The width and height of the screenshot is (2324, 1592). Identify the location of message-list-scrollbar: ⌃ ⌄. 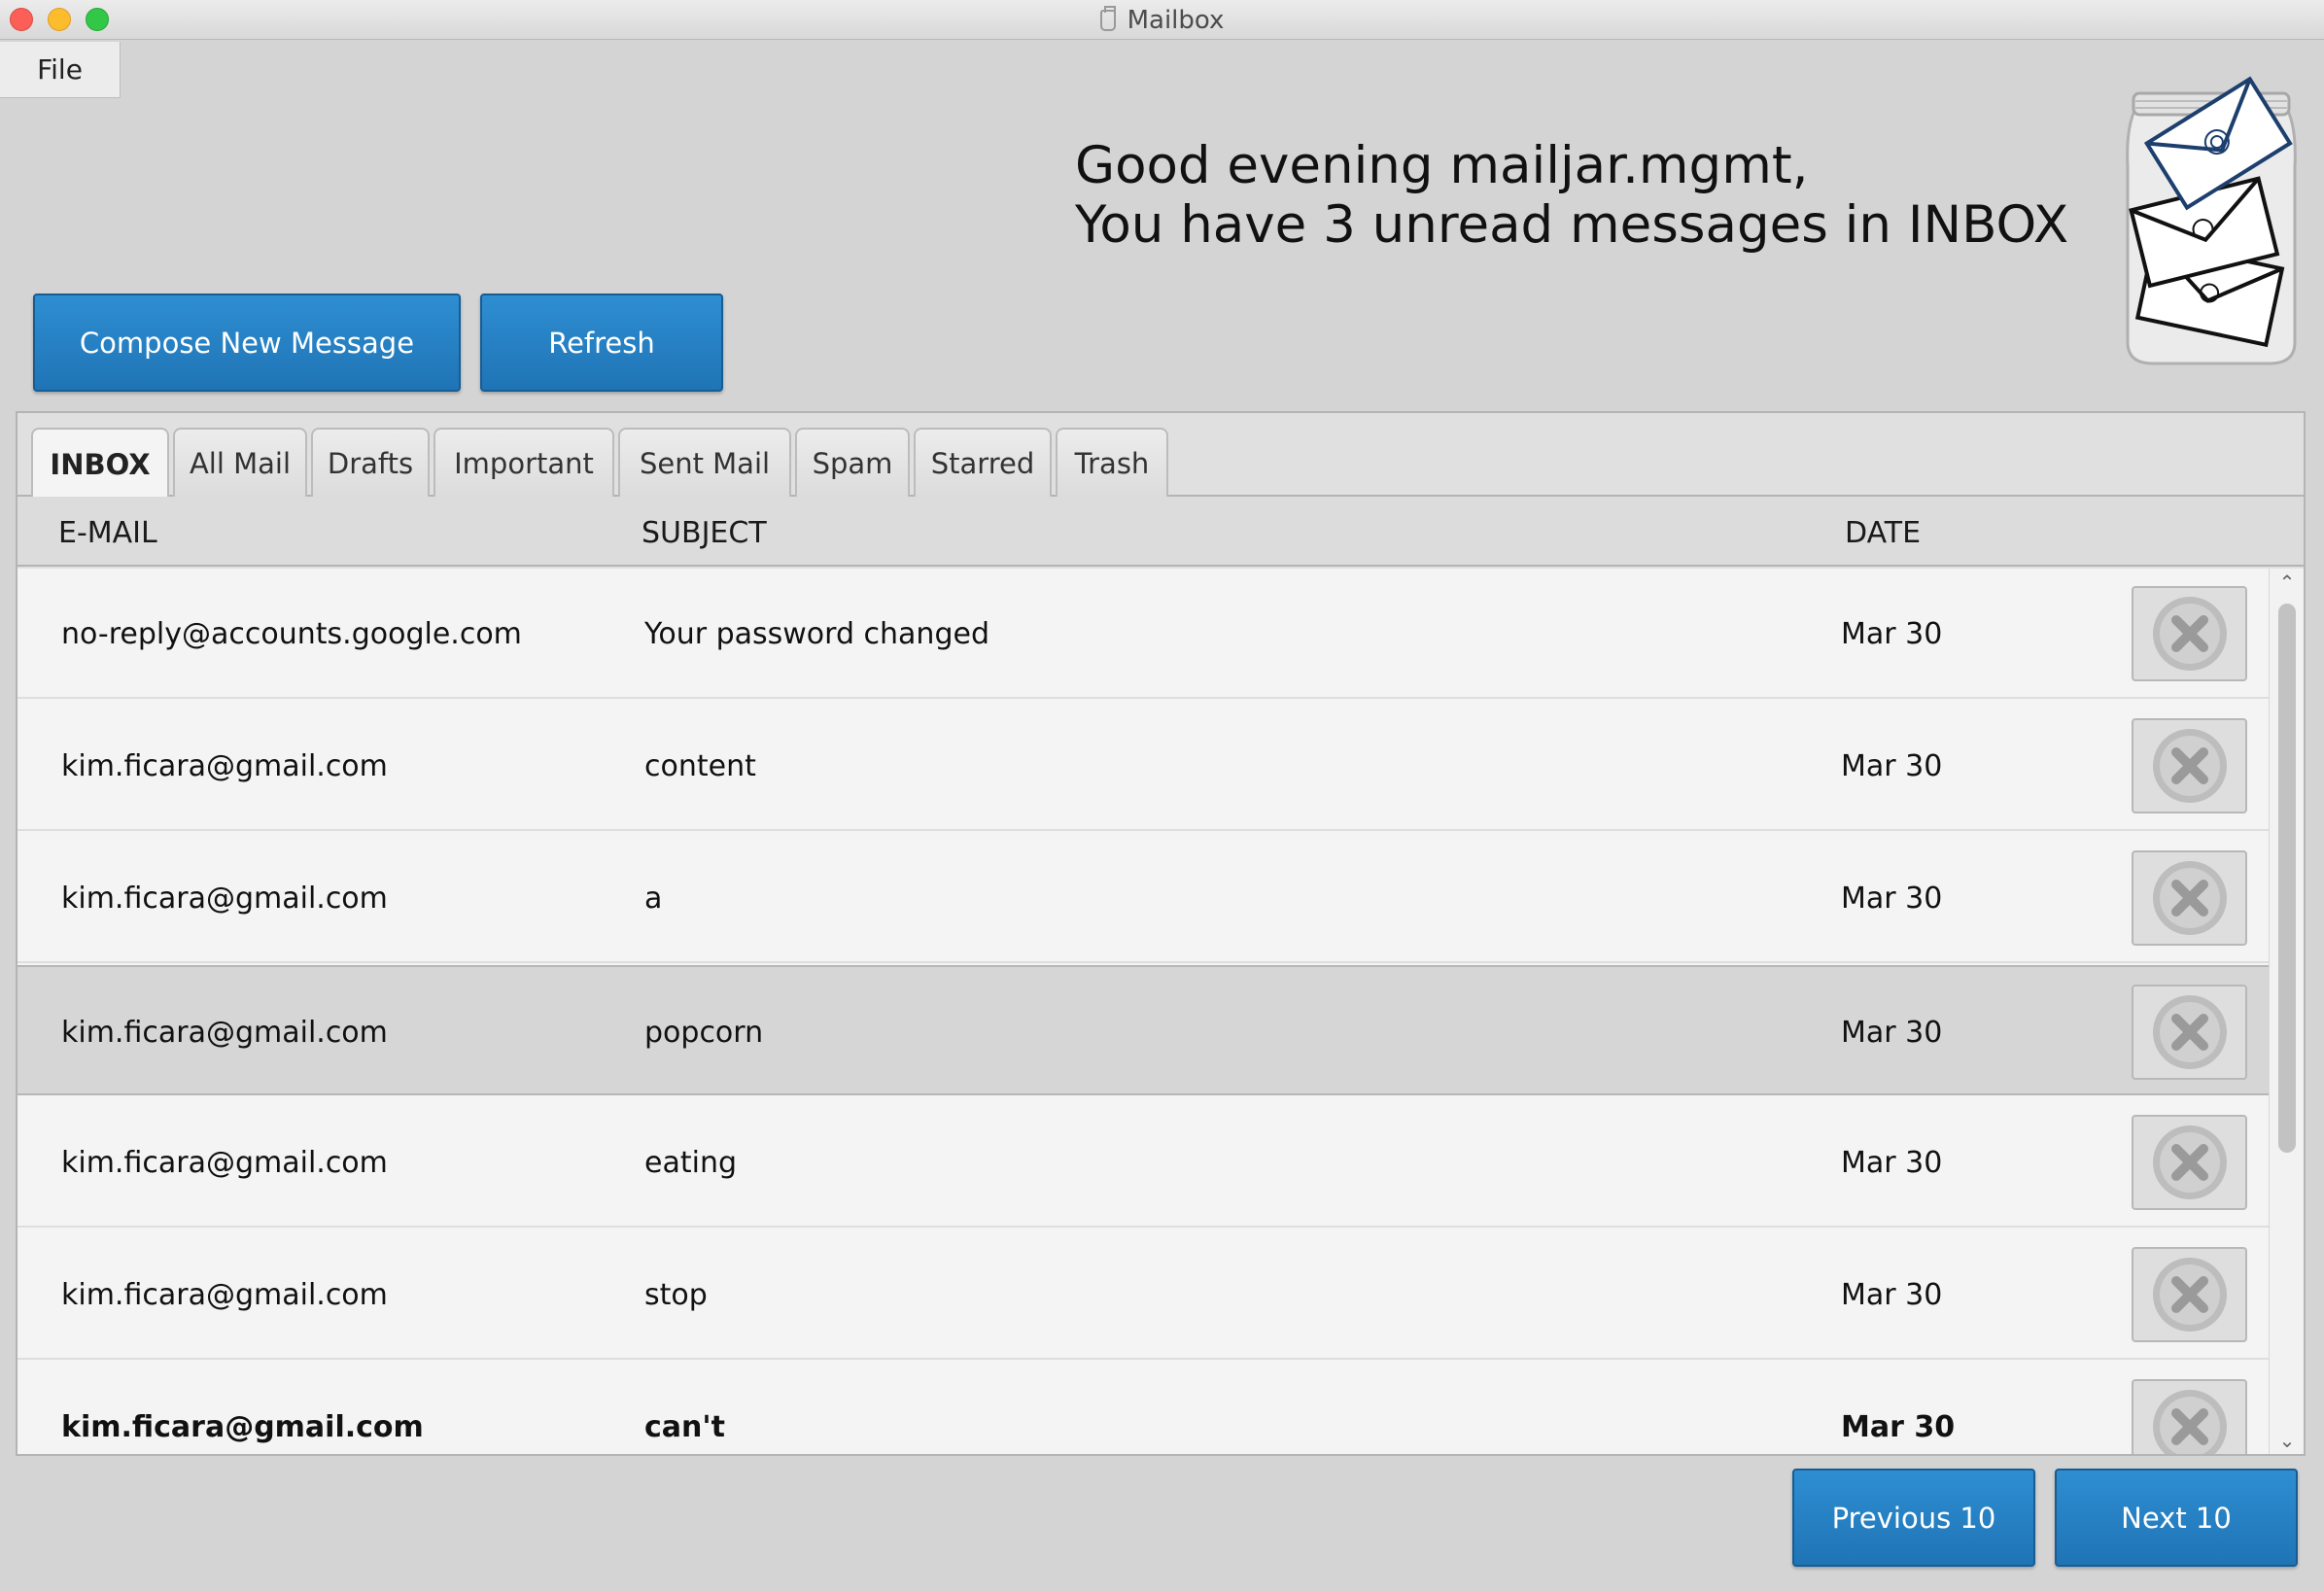
(2286, 1011).